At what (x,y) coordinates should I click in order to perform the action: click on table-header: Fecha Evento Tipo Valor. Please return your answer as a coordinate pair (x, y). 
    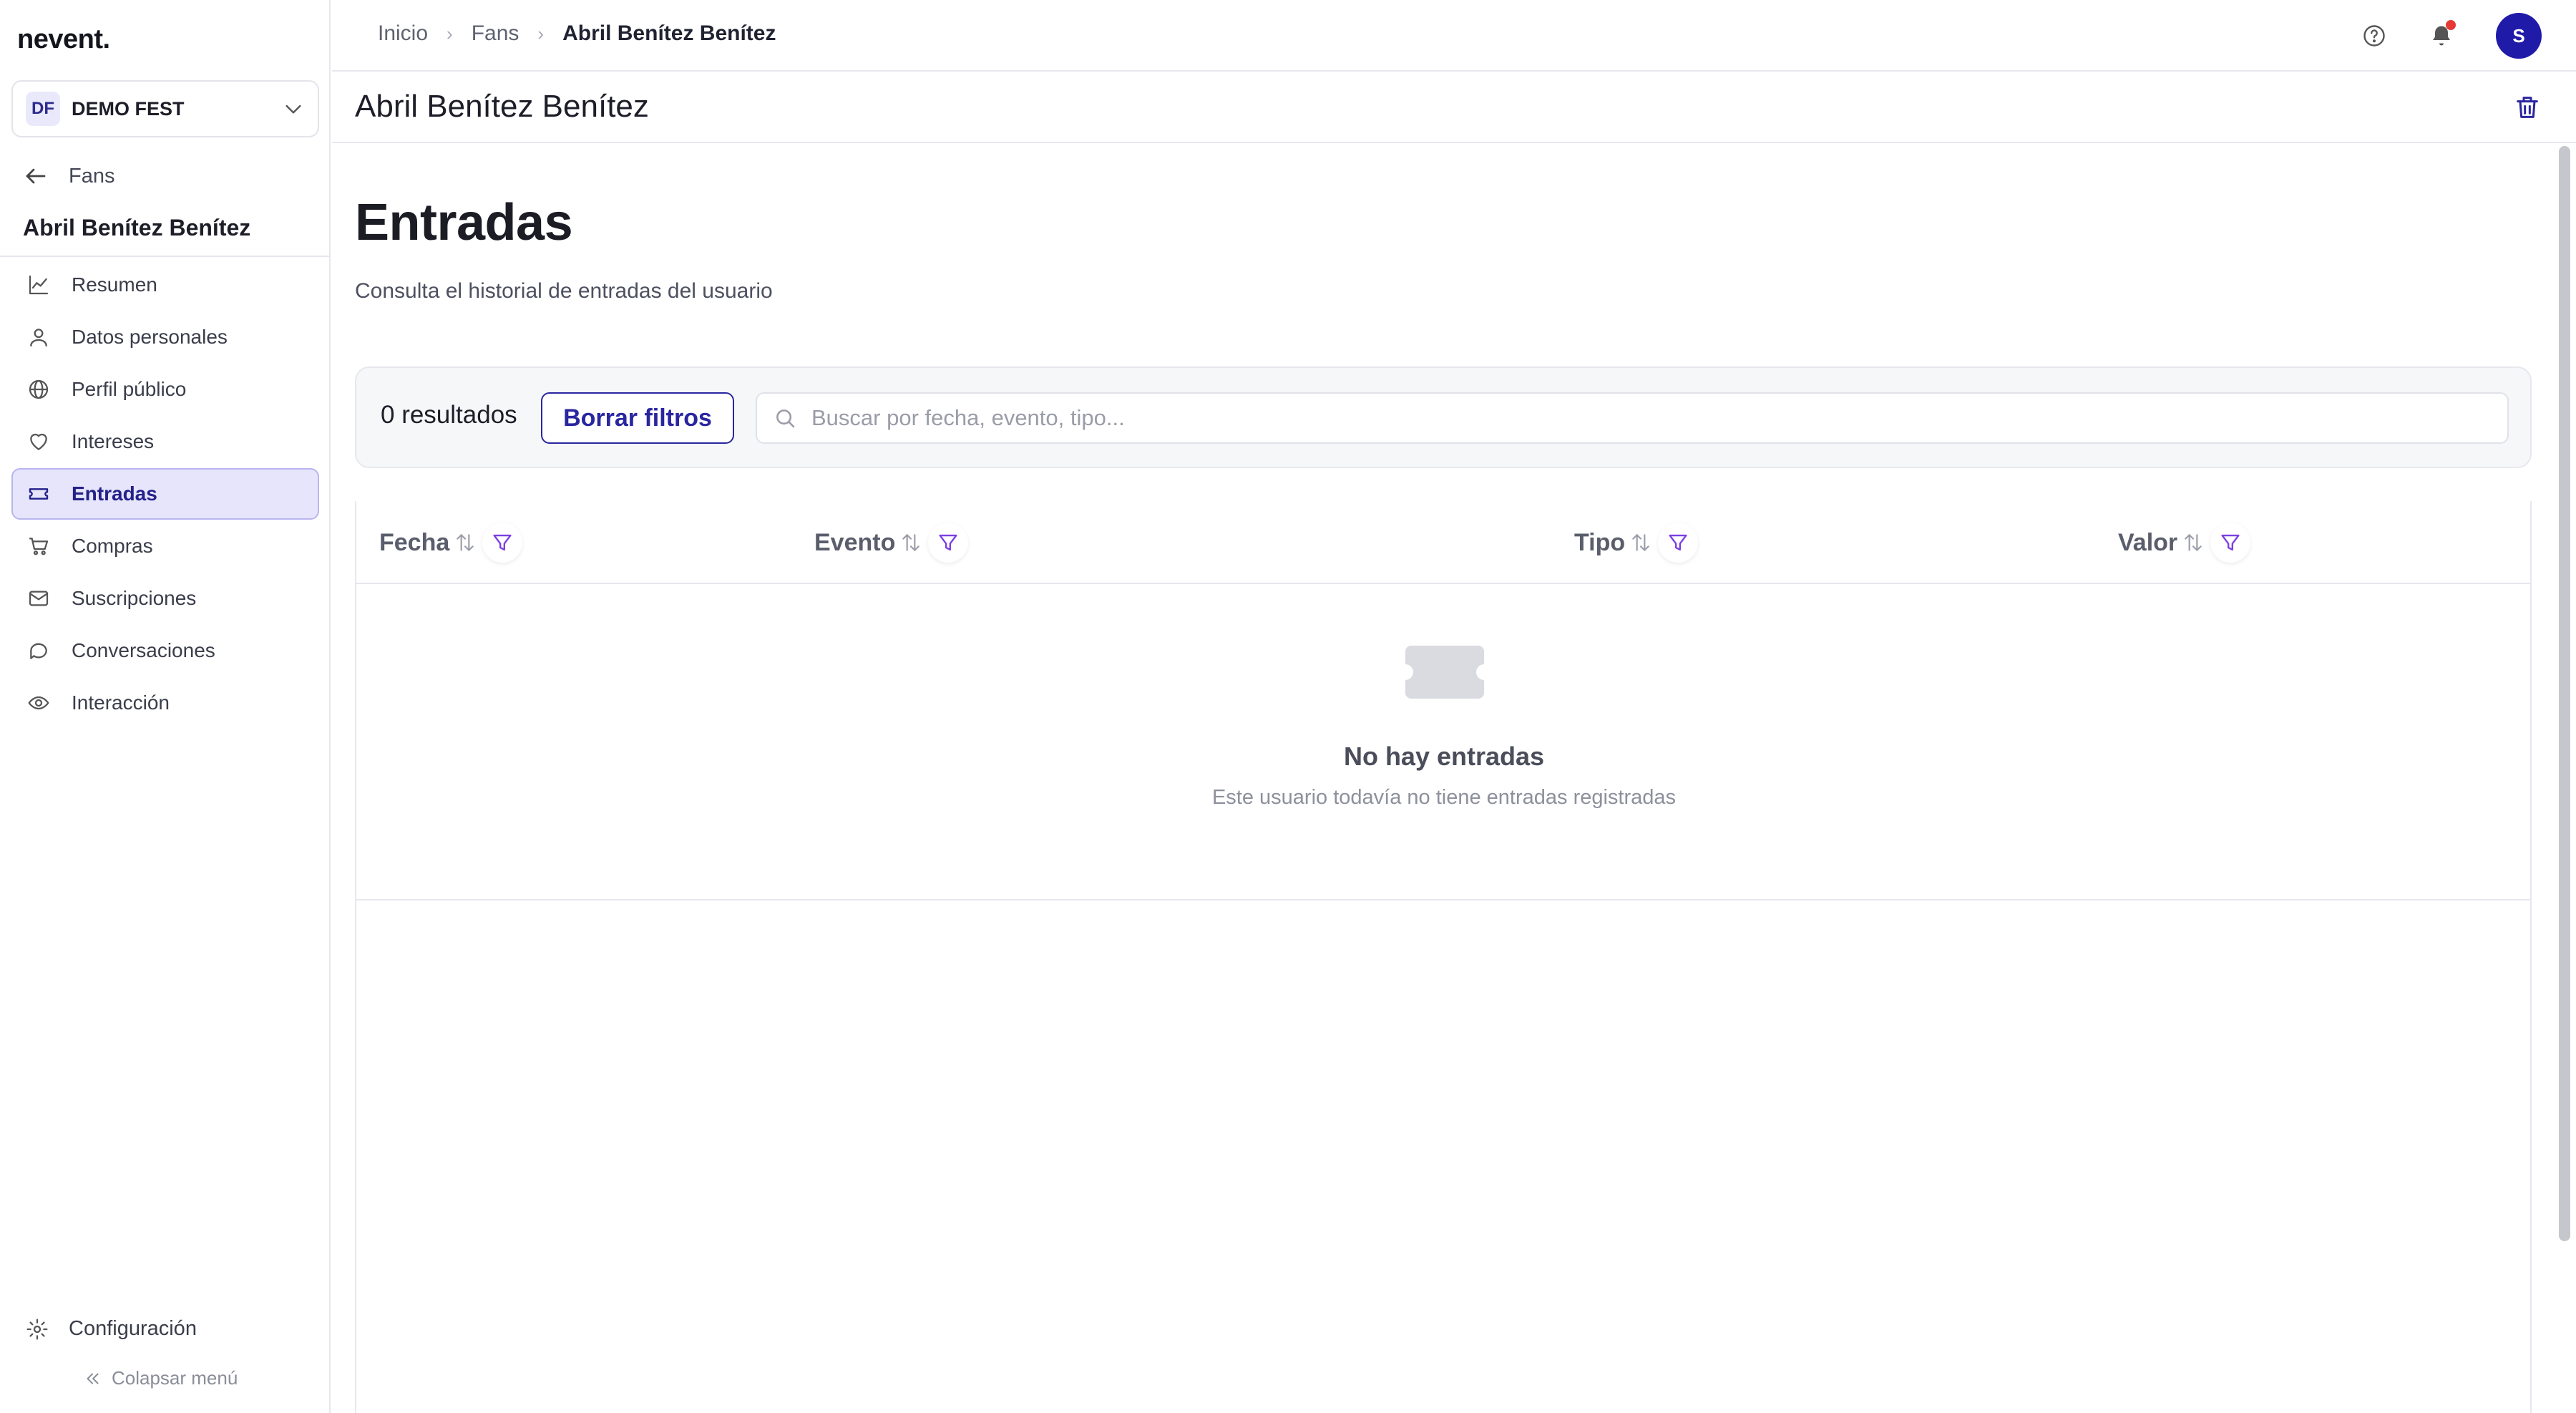
    Looking at the image, I should click on (1444, 542).